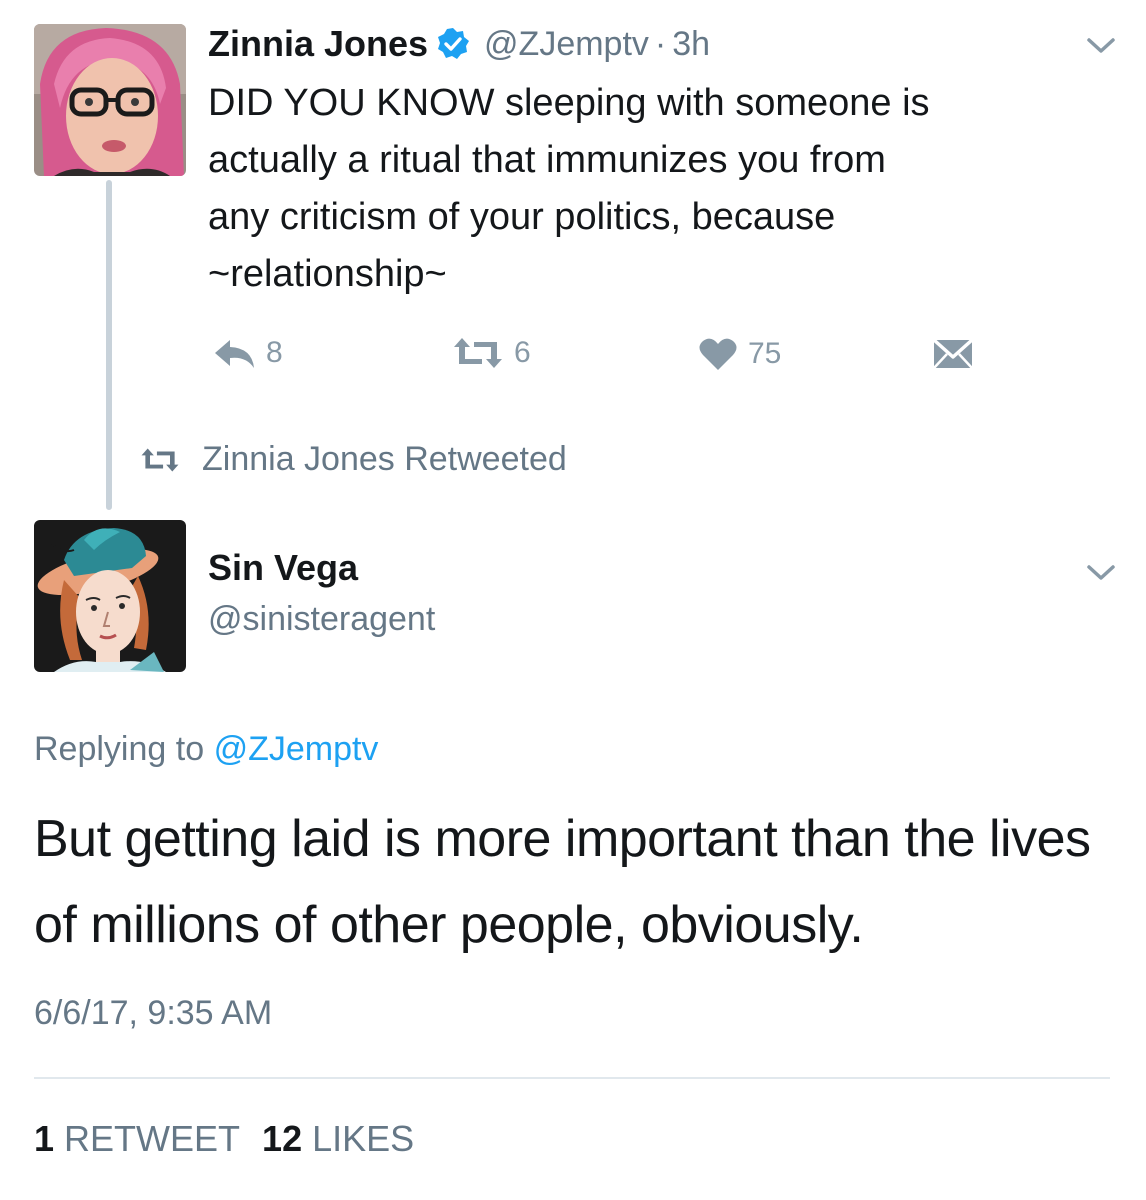 Image resolution: width=1146 pixels, height=1200 pixels. What do you see at coordinates (478, 353) in the screenshot?
I see `retweet-icon` at bounding box center [478, 353].